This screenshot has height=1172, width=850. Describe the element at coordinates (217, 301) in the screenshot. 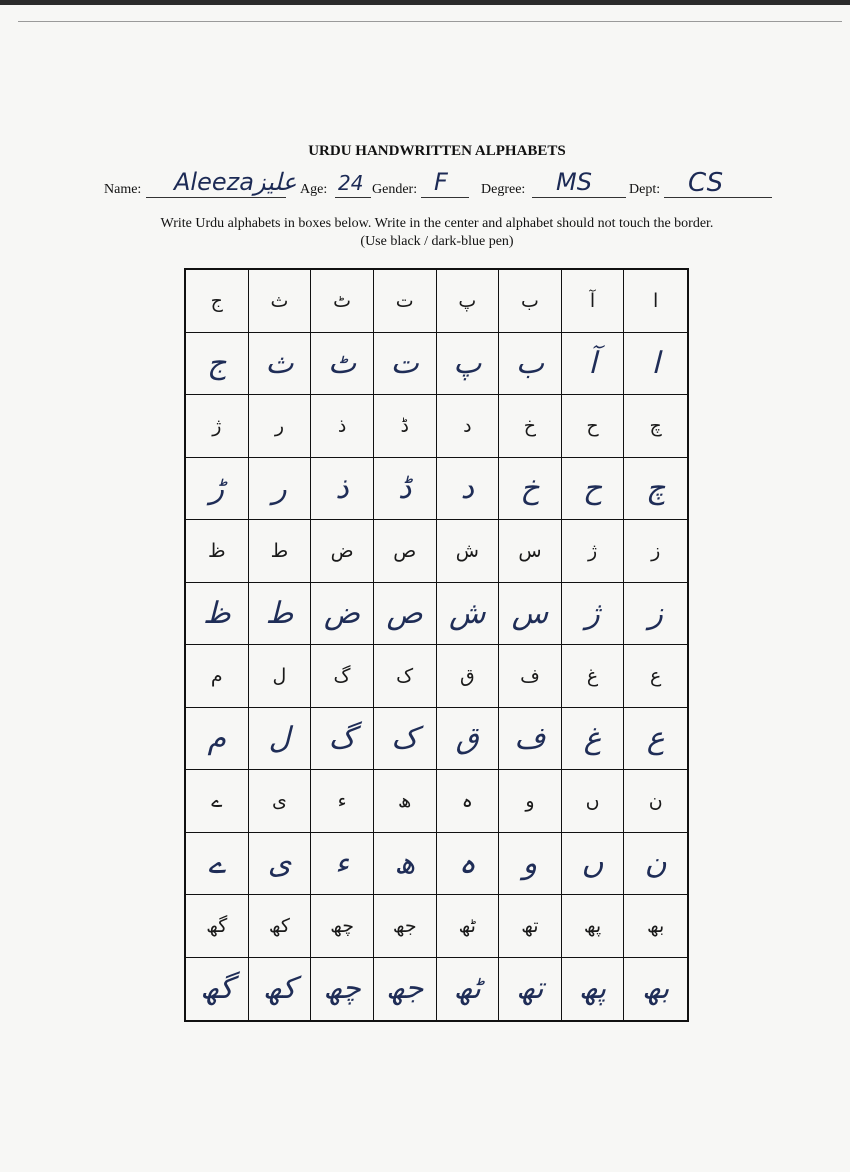

I see `printed-letter-cell: ج` at that location.